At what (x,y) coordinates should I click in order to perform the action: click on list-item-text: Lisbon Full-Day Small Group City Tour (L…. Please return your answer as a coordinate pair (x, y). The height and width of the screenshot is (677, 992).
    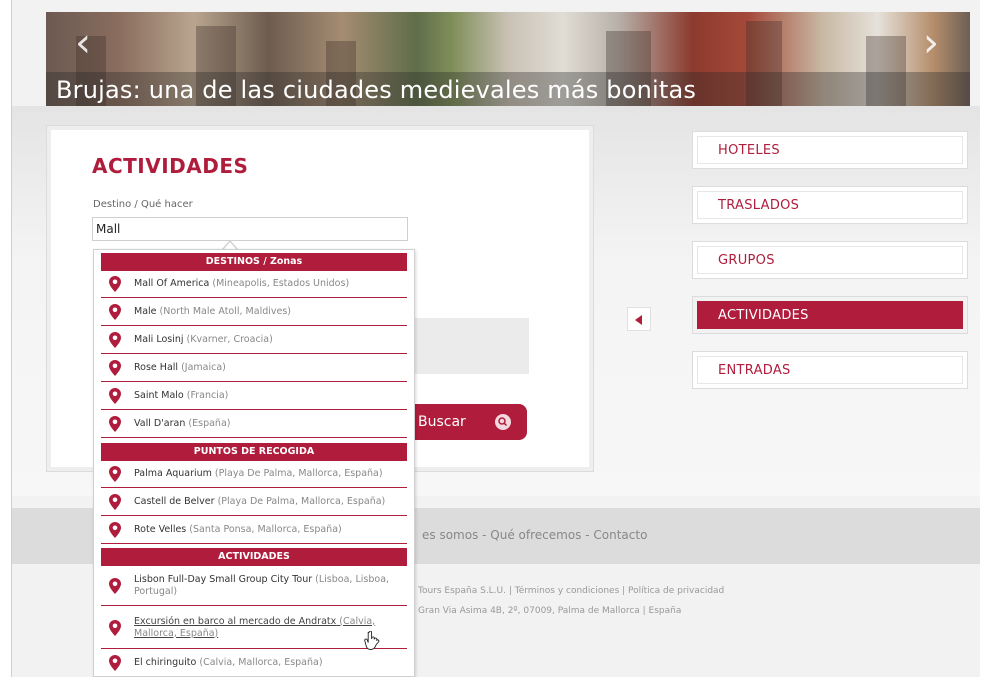
    Looking at the image, I should click on (267, 586).